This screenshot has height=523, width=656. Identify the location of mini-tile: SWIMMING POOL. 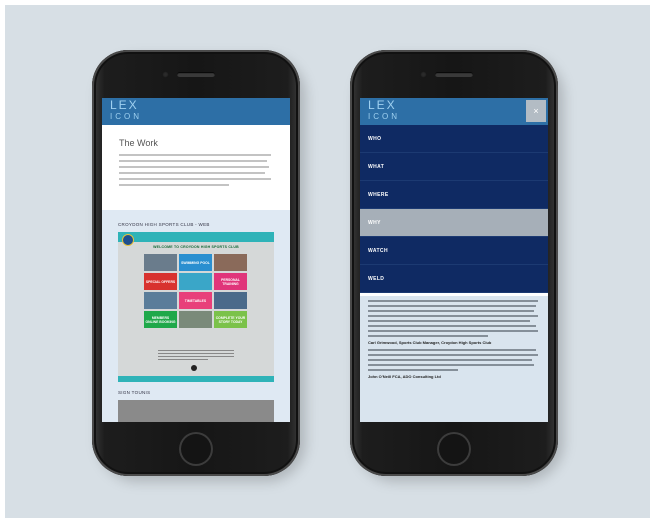
(195, 262).